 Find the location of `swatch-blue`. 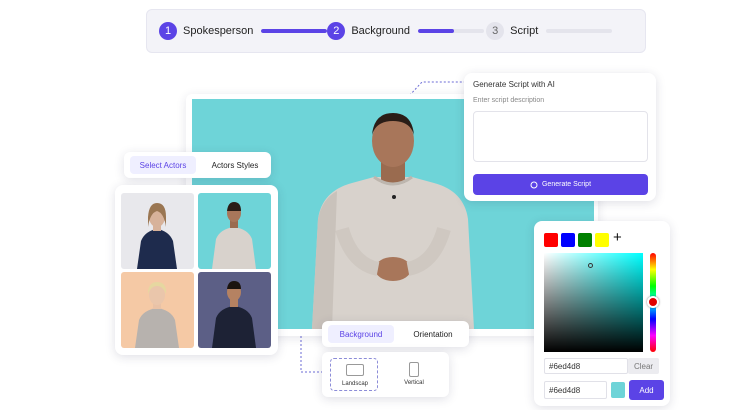

swatch-blue is located at coordinates (568, 240).